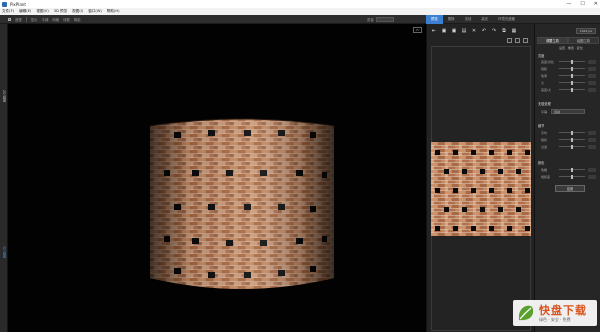 This screenshot has height=332, width=600. I want to click on slider-row: 过渡, so click(570, 146).